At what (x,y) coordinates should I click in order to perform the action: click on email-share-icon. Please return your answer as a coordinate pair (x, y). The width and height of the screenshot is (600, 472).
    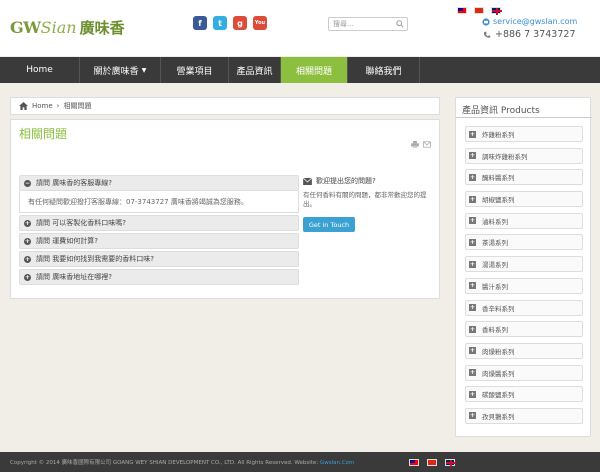
    Looking at the image, I should click on (427, 144).